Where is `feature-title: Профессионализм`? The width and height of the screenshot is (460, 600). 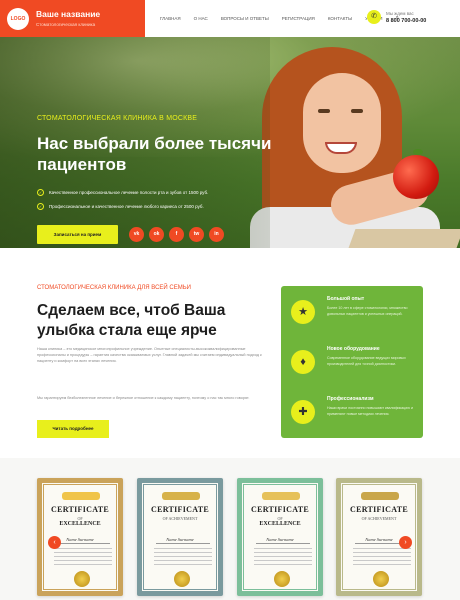 feature-title: Профессионализм is located at coordinates (350, 399).